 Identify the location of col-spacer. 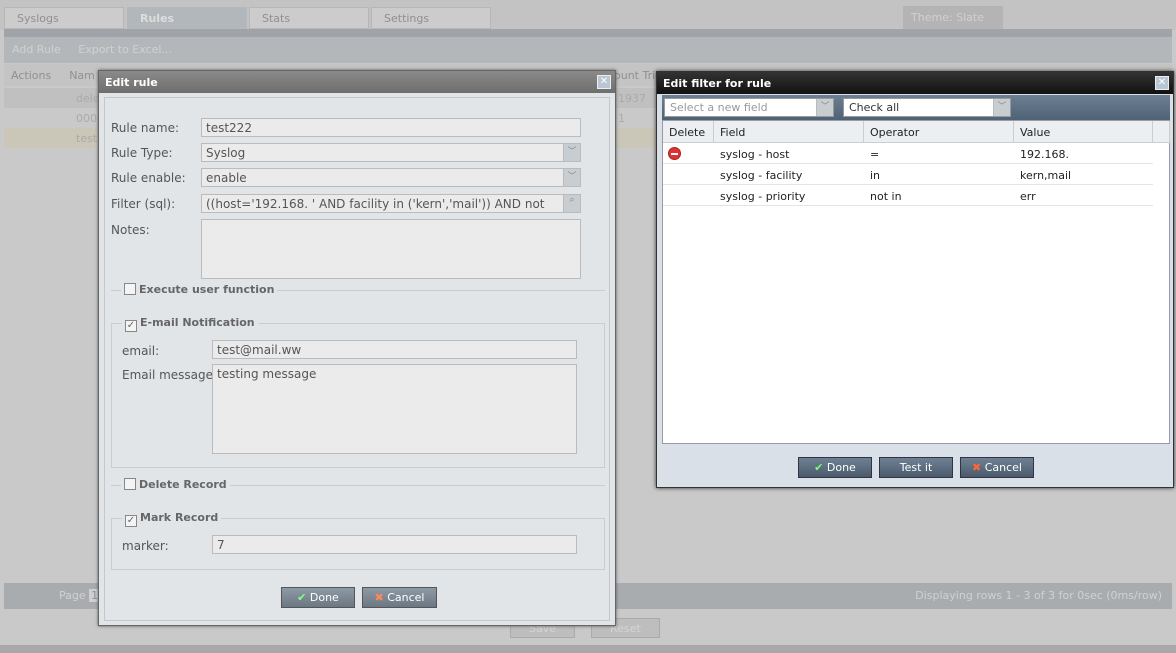
(1161, 132).